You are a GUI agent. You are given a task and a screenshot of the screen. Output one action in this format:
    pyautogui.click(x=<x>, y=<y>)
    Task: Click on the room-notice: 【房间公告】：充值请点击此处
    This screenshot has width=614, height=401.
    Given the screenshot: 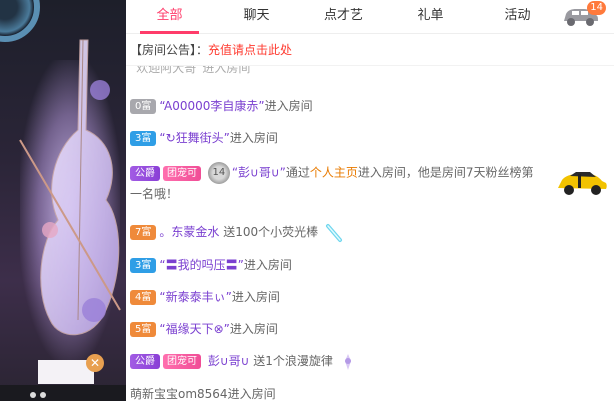 What is the action you would take?
    pyautogui.click(x=370, y=50)
    